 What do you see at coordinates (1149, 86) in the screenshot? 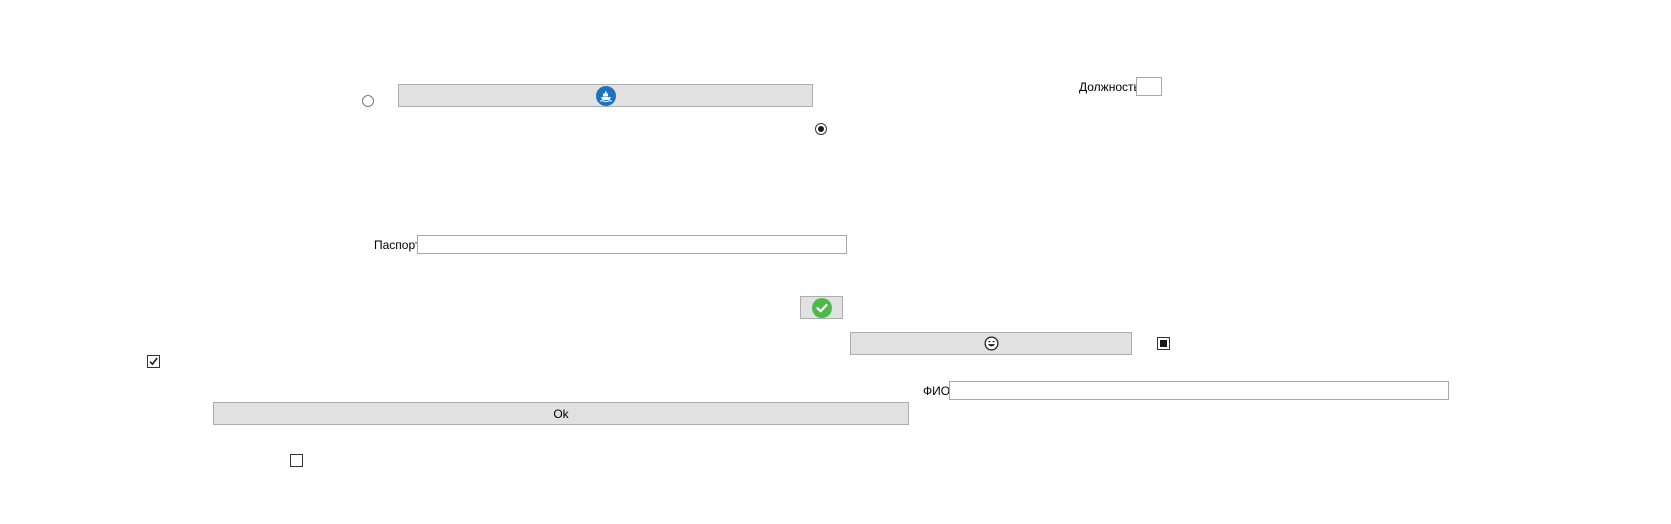
I see `position-input` at bounding box center [1149, 86].